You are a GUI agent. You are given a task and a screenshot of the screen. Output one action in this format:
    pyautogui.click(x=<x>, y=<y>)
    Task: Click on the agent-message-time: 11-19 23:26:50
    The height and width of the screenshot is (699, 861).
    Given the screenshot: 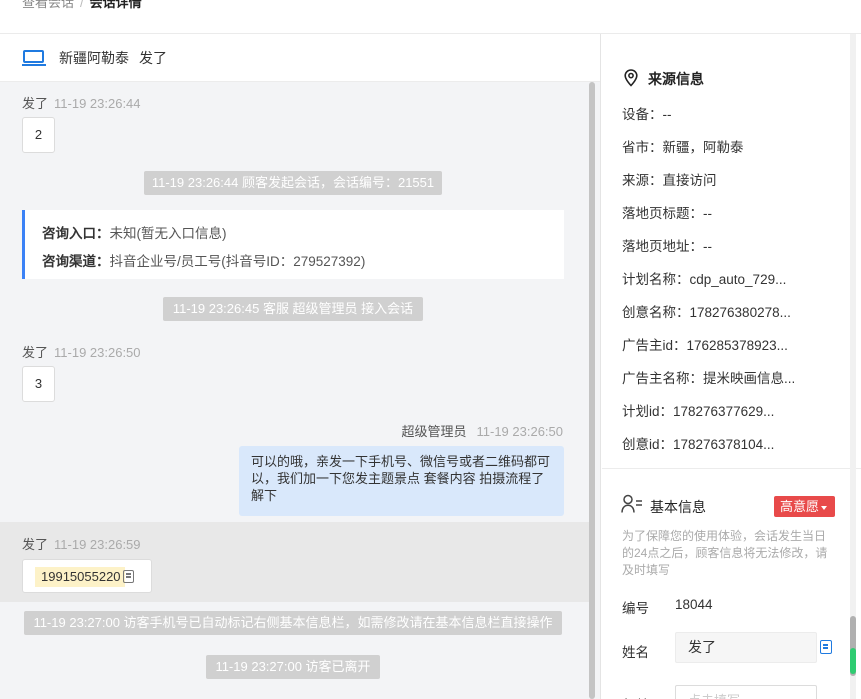 What is the action you would take?
    pyautogui.click(x=520, y=431)
    